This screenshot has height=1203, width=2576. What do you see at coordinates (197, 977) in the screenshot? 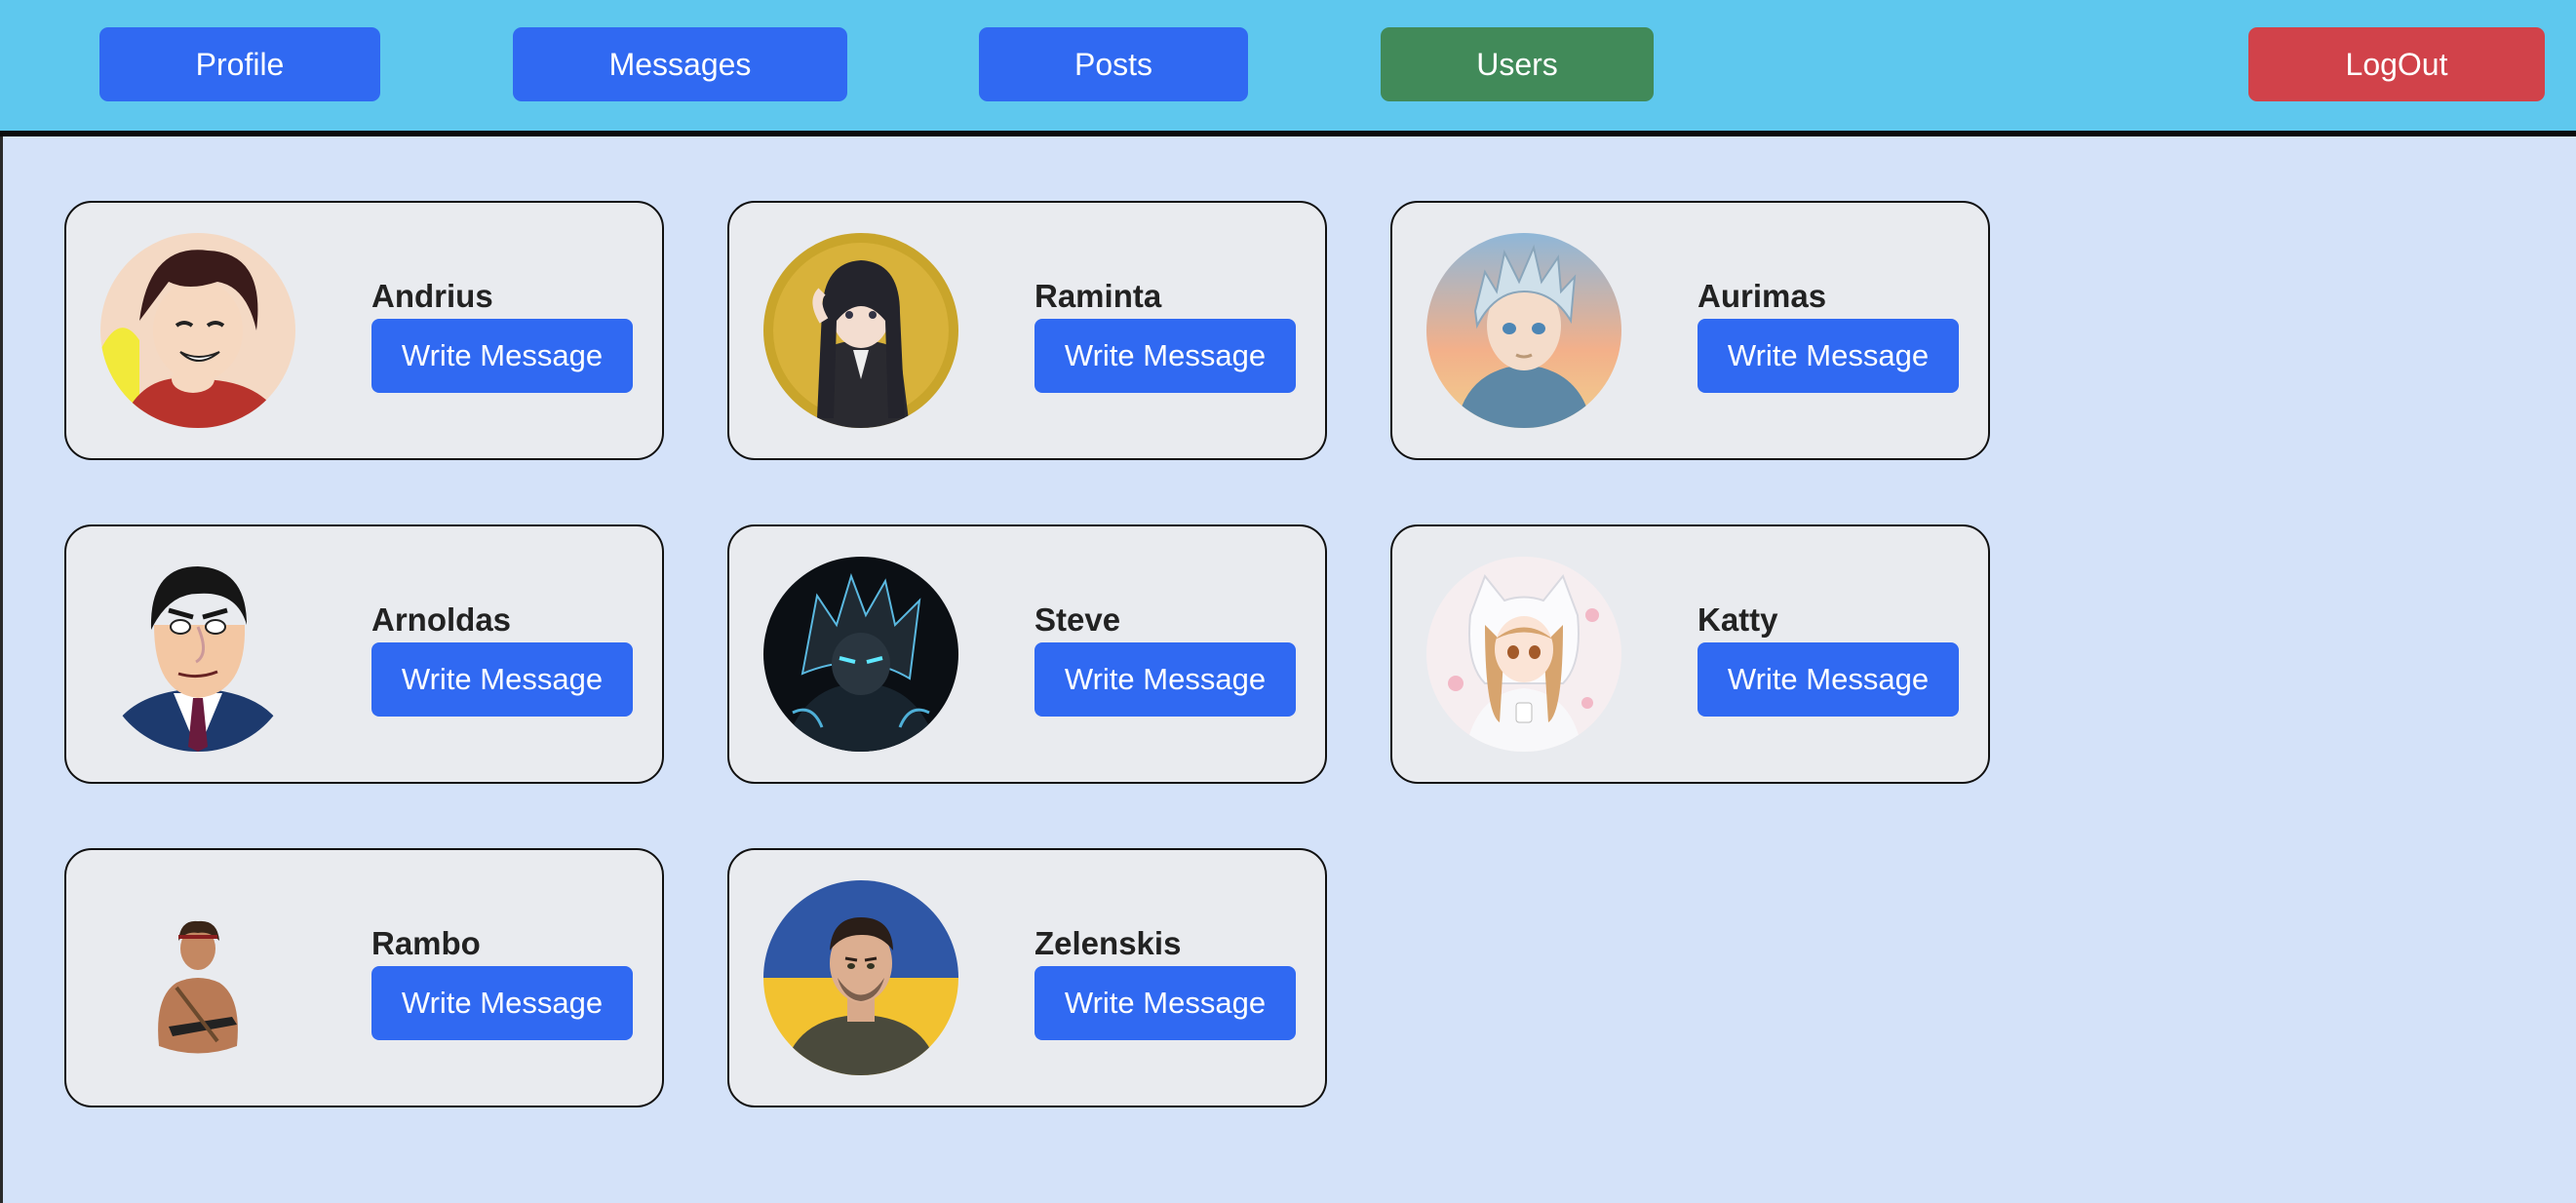
I see `soldier-avatar-icon` at bounding box center [197, 977].